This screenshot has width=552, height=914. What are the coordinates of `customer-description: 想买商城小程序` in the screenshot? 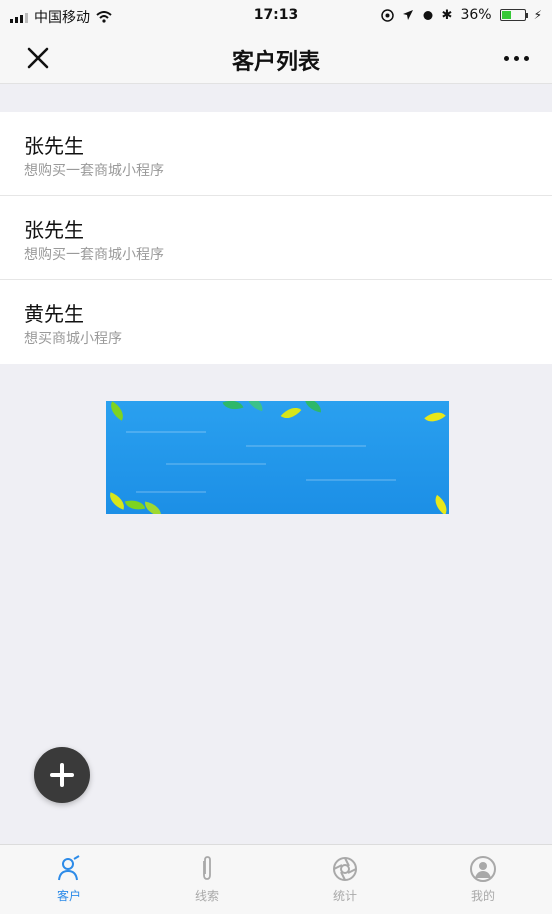 It's located at (73, 339).